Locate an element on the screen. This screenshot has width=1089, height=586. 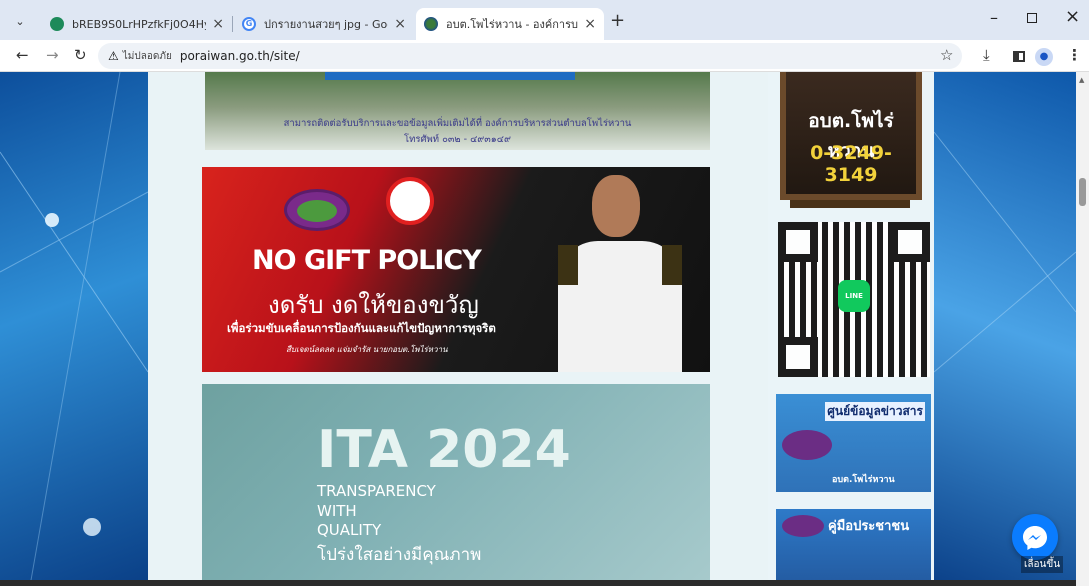
left-background is located at coordinates (74, 329).